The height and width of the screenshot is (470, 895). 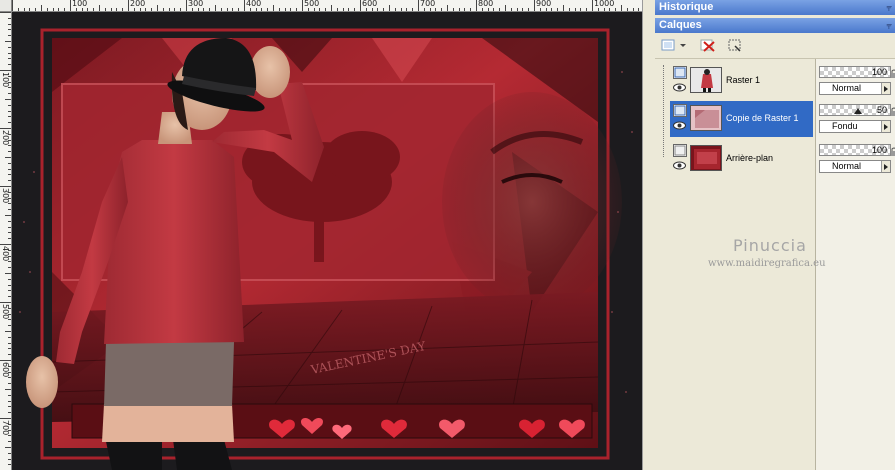 What do you see at coordinates (5, 196) in the screenshot?
I see `ruler-label: 300` at bounding box center [5, 196].